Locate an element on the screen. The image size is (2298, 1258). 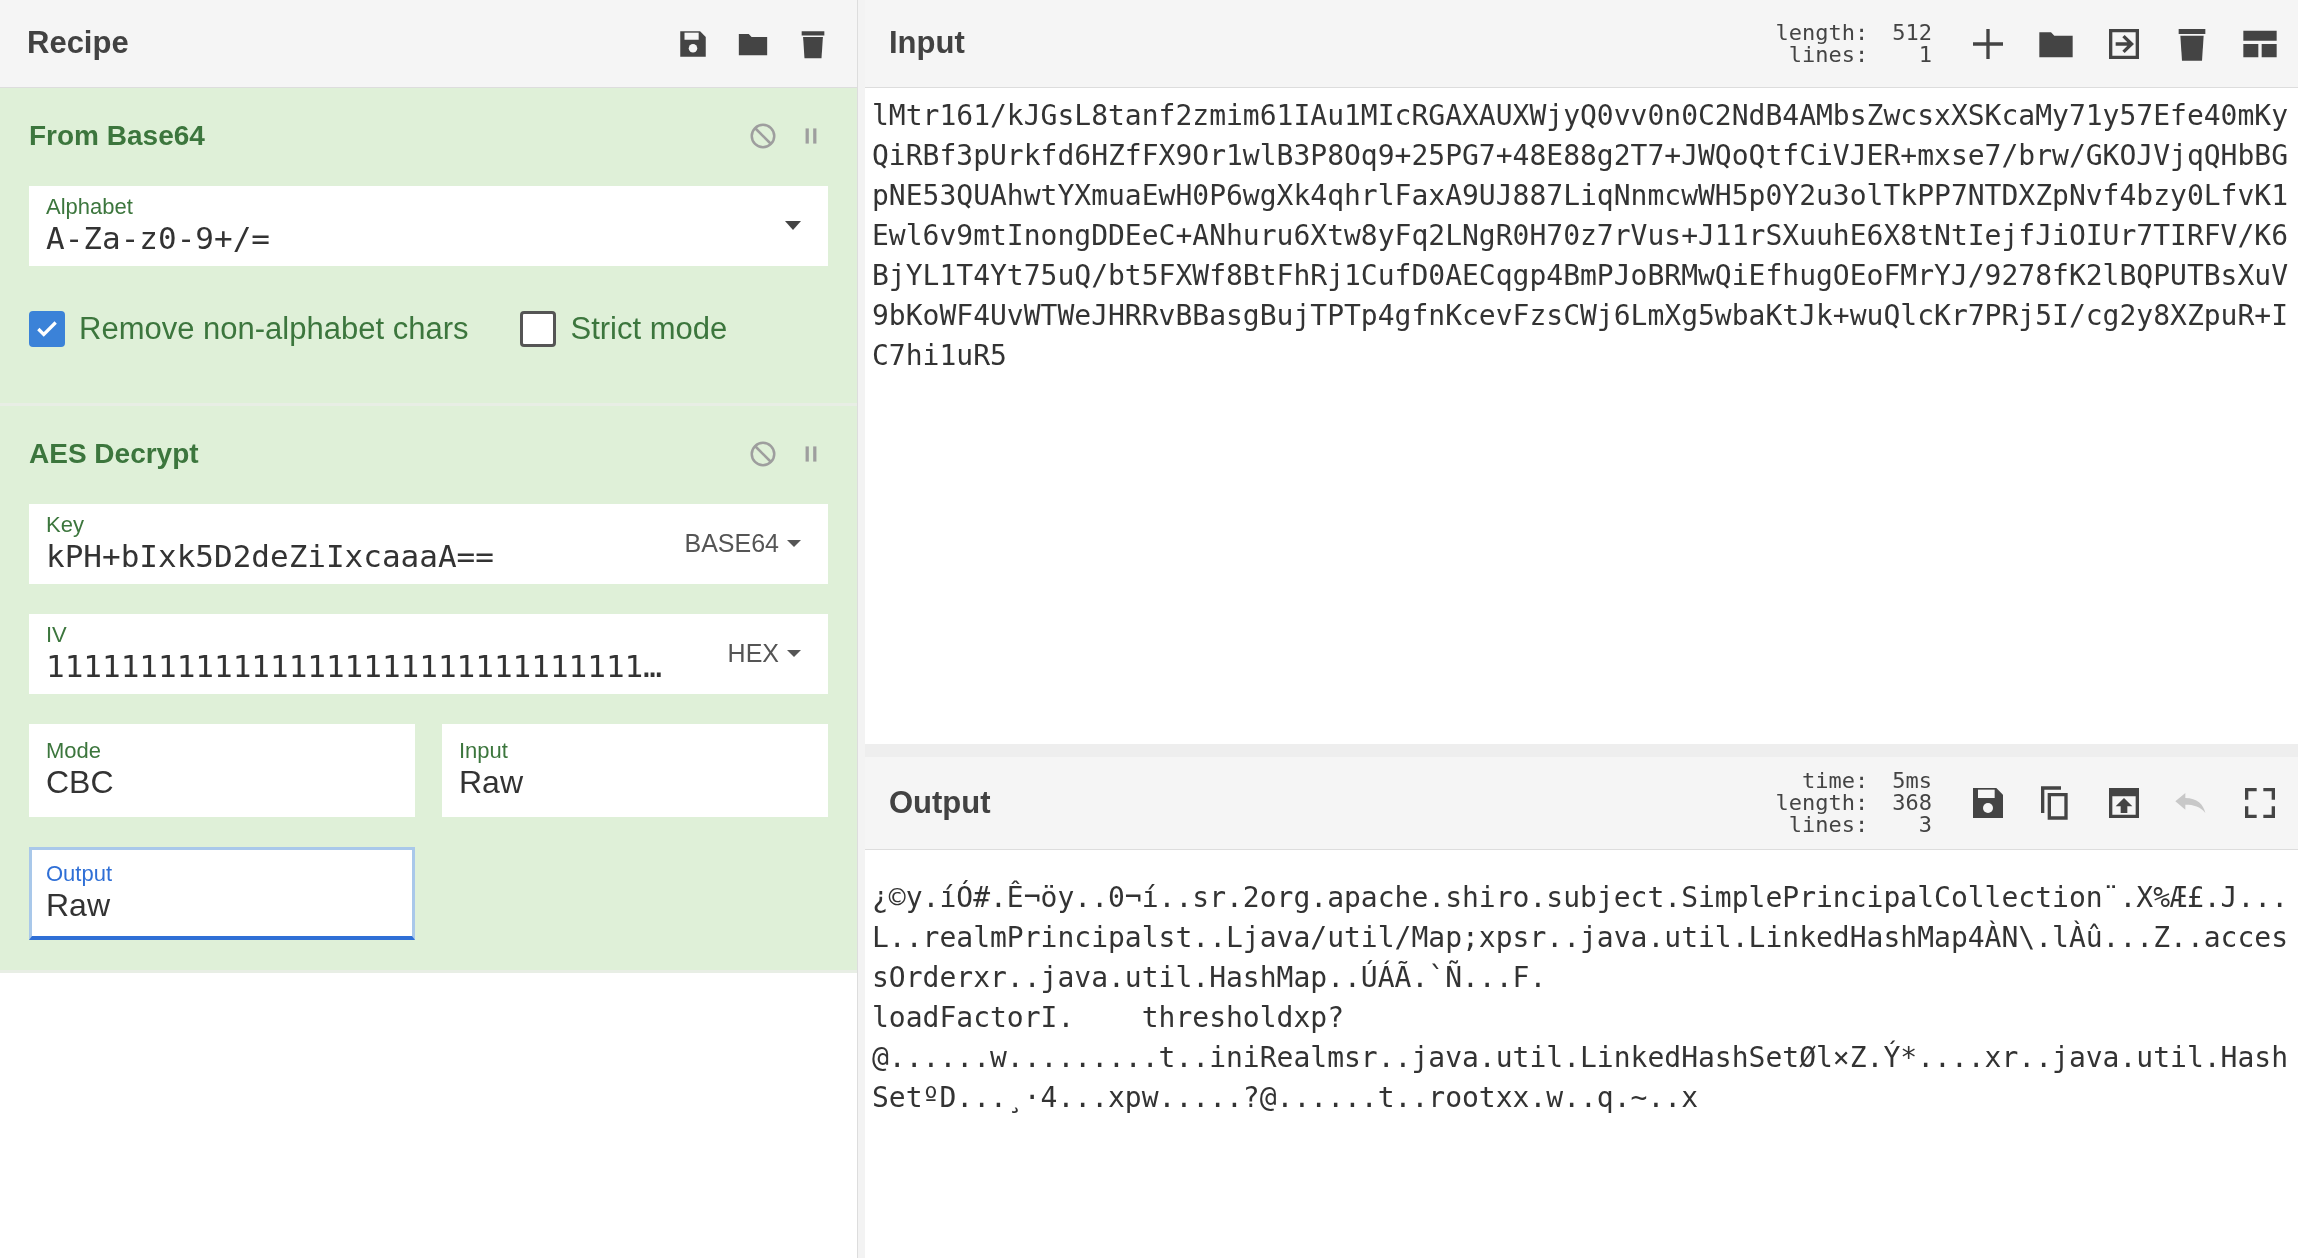
input-textarea: lMtr161/kJGsL8tanf2zmim61IAu1MIcRGAXAUXWjyQ0vv0n0C2NdB4AMbsZwcsxXSKcaMy71y57Efe40mKyQiRBf3pUrkfd6HZfFX9Or1wlB3P8Oq9+25PG7+48E88g2T7+JWQoQtfCiVJER+mxse7/brw/GKOJVjqQHbBGpNE53QUAhwtYXmuaEwH0P6wgXk4qhrlFaxA9UJ887LiqNnmcwWH5p0Y2u3olTkPP7NTDXZpNvf4bzy0LfvK1Ewl6v9mtInongDDEeC+ANhuru6Xtw8yFq2LNgR0H70z7rVus+J11rSXuuhE6X8tNtIejfJiOIUr7TIRFV/K6BjYL1T4Yt75uQ/bt5FXWf8BtFhRj1CufD0AECqgp4BmPJoBRMwQiEfhugOEoFMrYJ/9278fK2lBQPUTBsXuV9bKoWF4UvWTWeJHRRvBBasgBujTPTp4gfnKcevFzsCWj6LmXg5wbaKtJk+wuQlcKr7PRj5I/cg2y8XZpuR+IC7hi1uR5 is located at coordinates (1583, 236).